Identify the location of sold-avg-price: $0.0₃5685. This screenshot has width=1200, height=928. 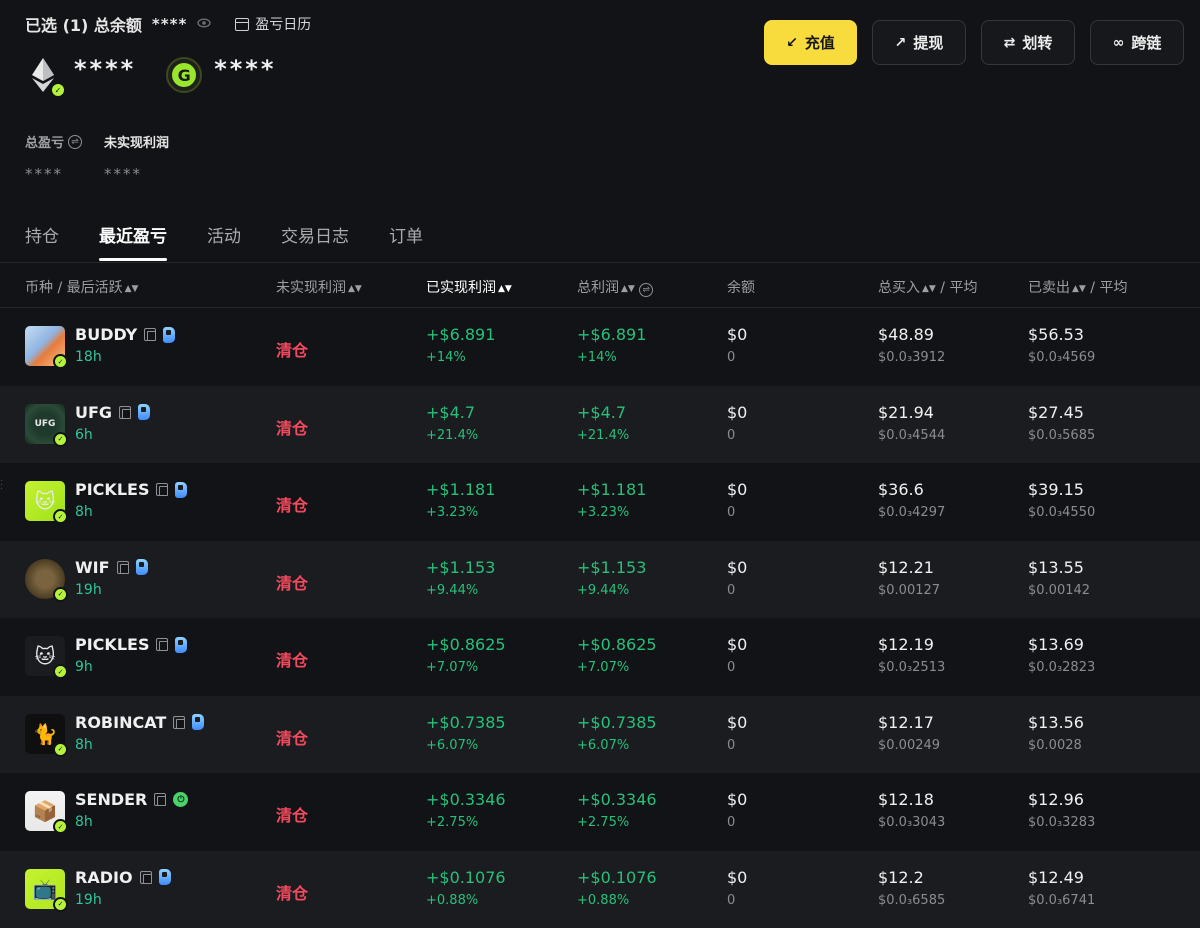
(1062, 435).